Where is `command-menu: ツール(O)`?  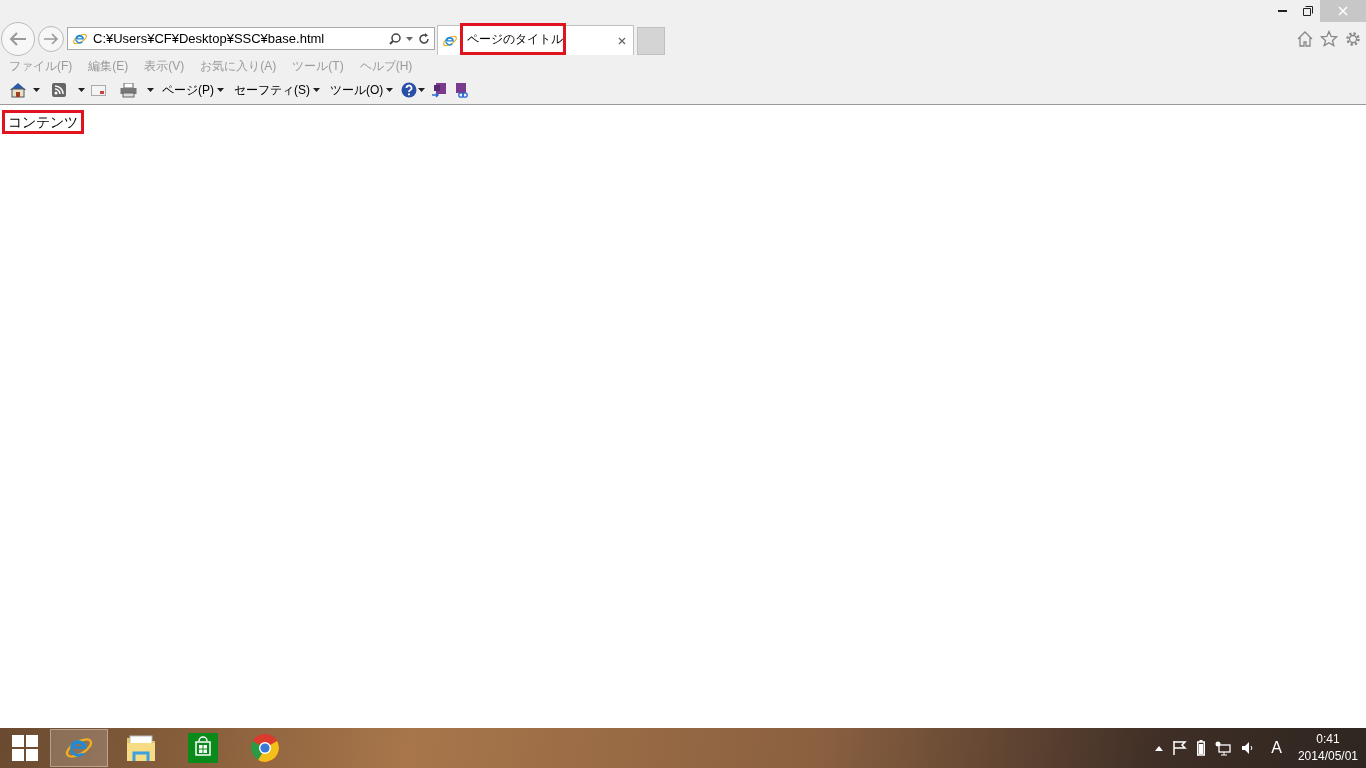
command-menu: ツール(O) is located at coordinates (362, 90).